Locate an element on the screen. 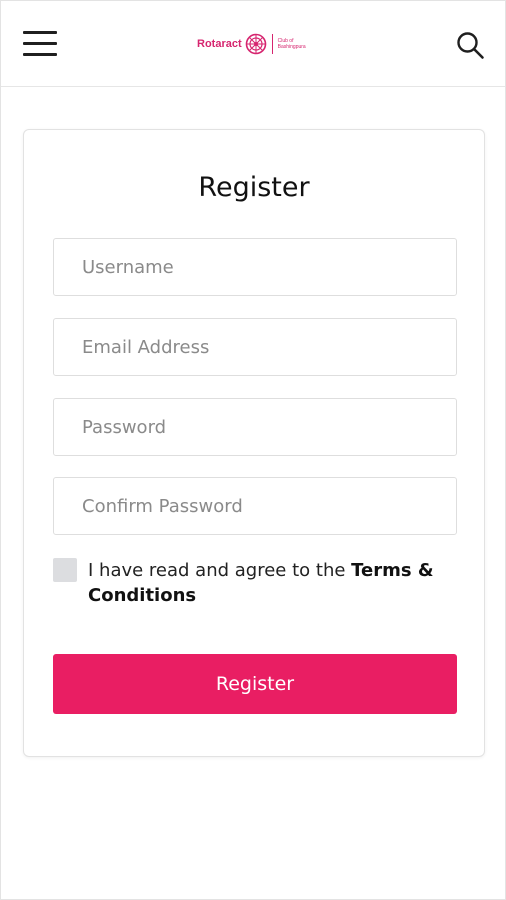 The image size is (506, 900). email-input is located at coordinates (255, 347).